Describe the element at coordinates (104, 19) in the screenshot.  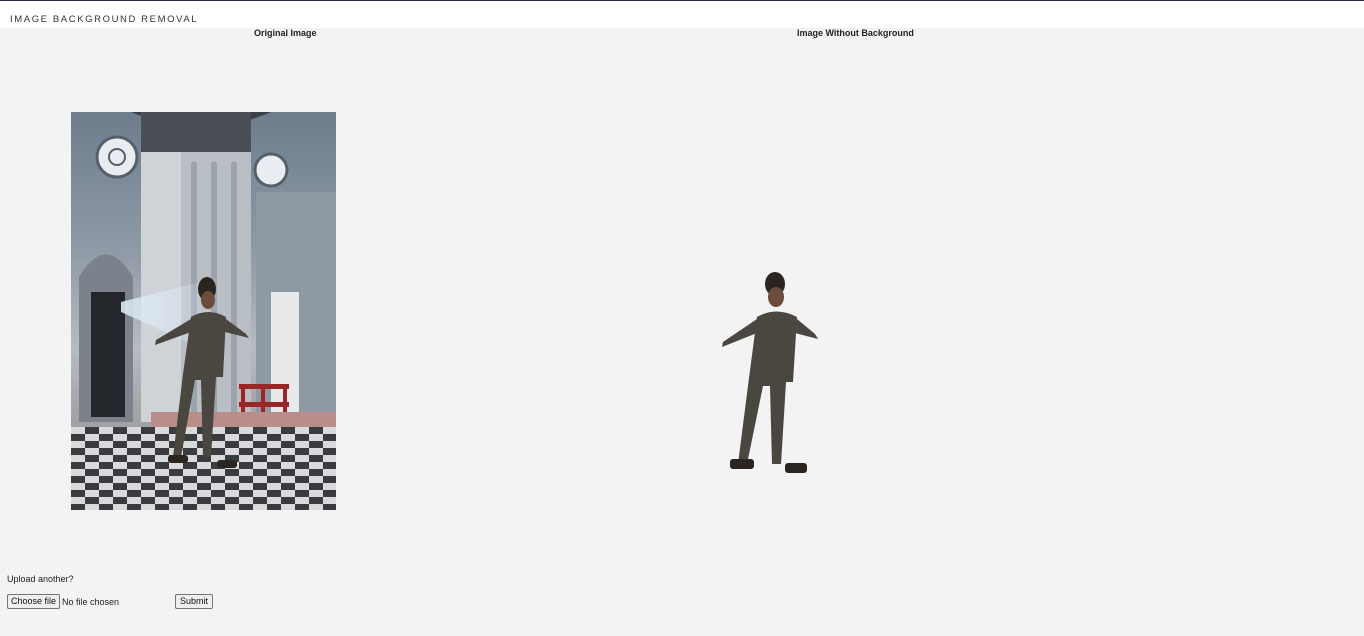
I see `app-title: IMAGE BACKGROUND REMOVAL` at that location.